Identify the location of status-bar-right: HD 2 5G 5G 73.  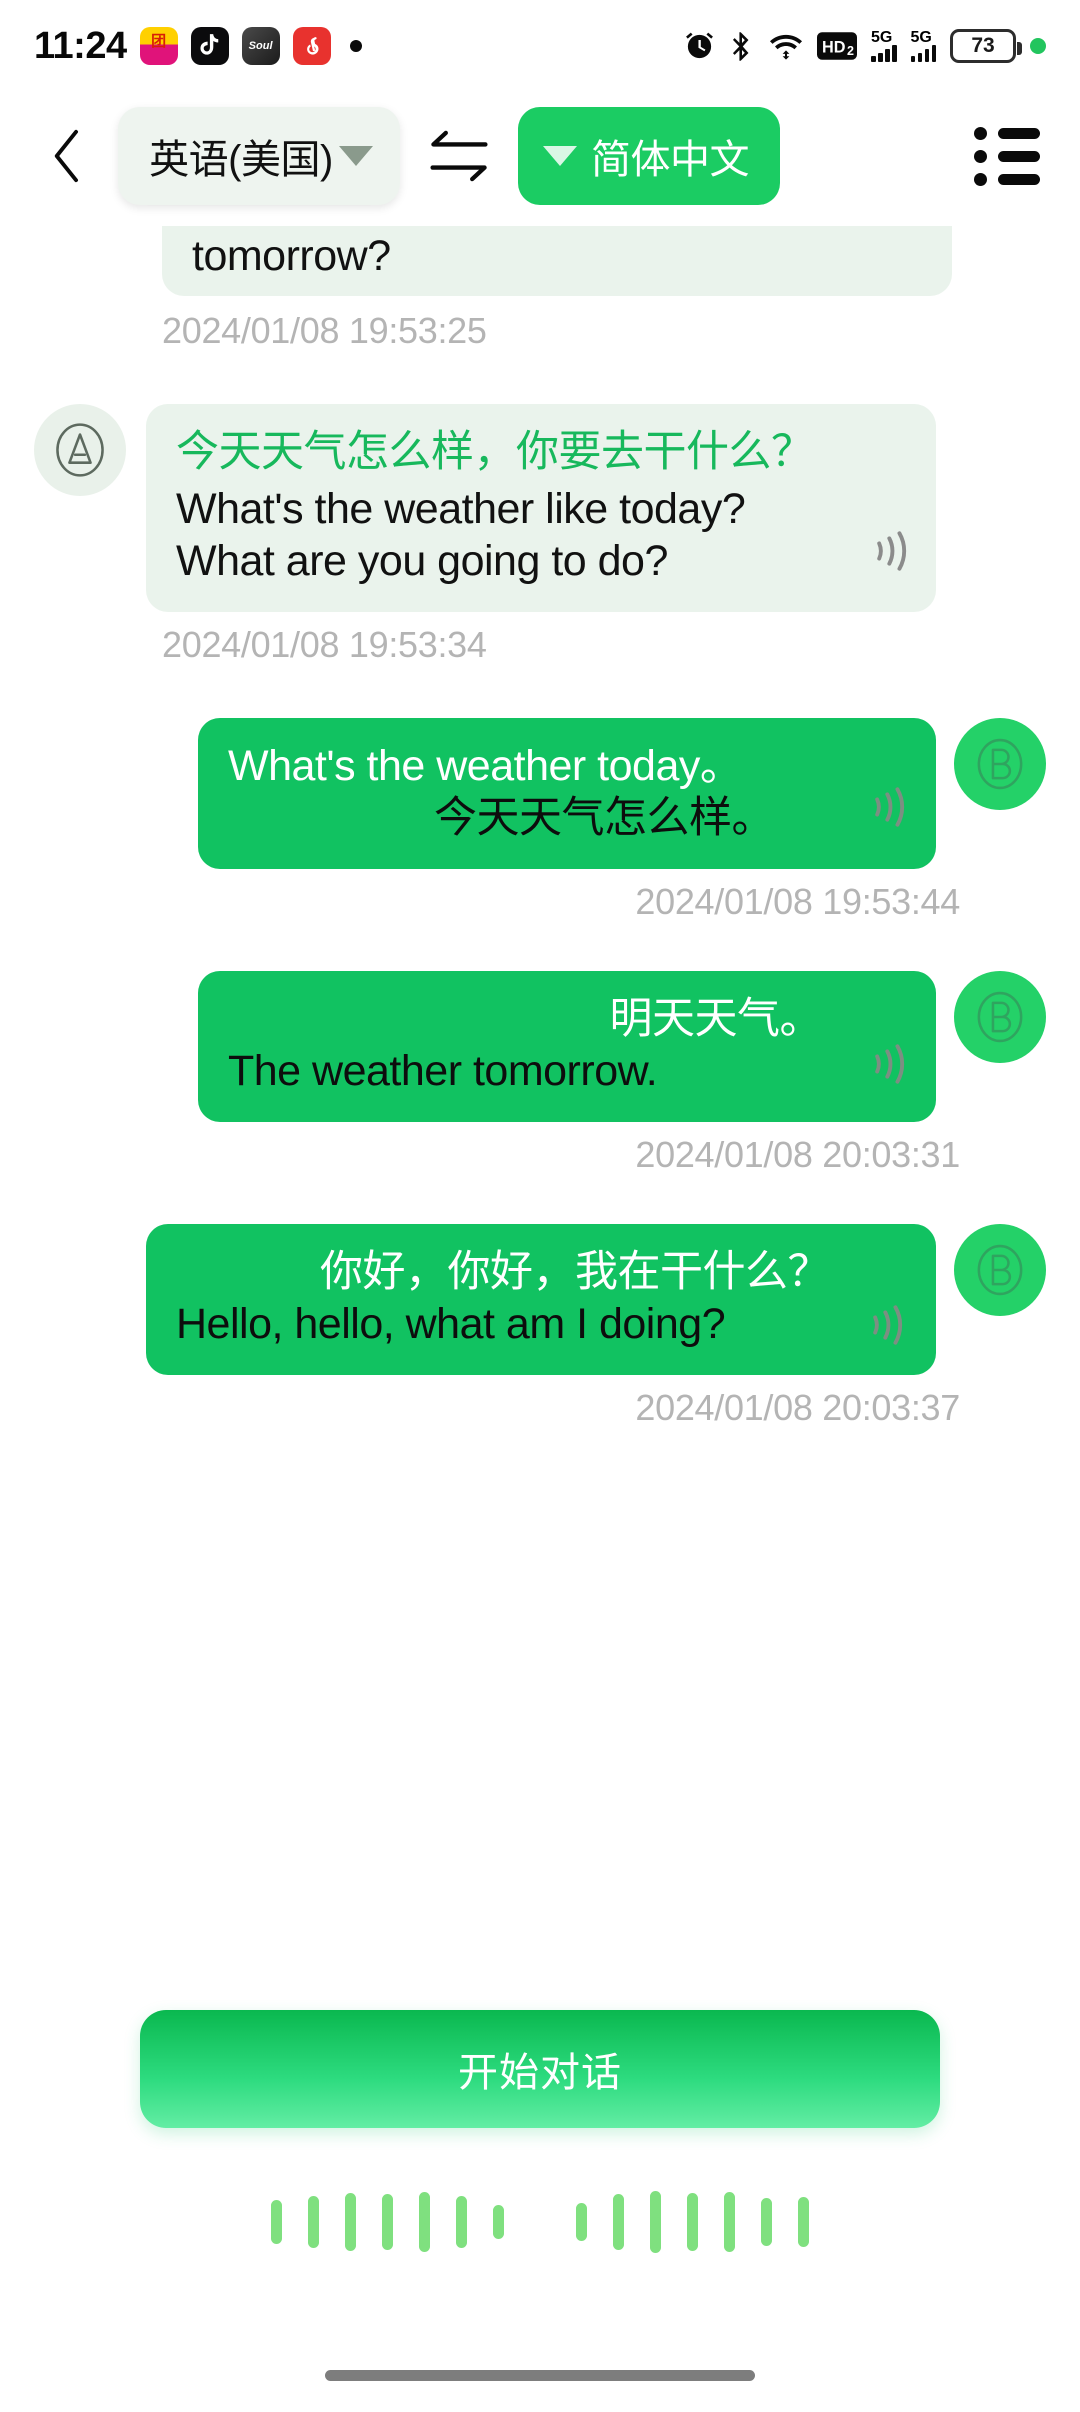
(865, 46).